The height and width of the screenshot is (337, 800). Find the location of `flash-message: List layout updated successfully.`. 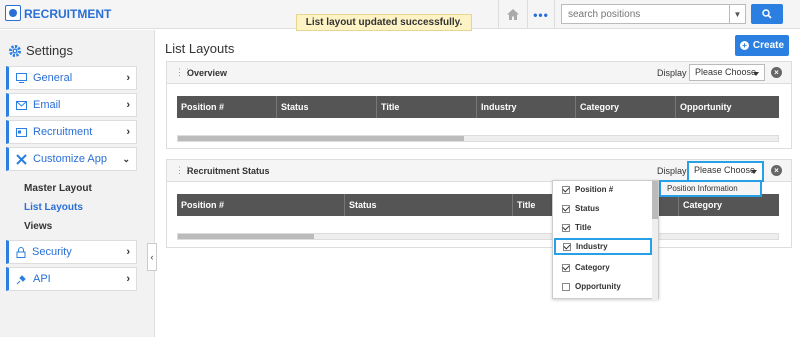

flash-message: List layout updated successfully. is located at coordinates (384, 22).